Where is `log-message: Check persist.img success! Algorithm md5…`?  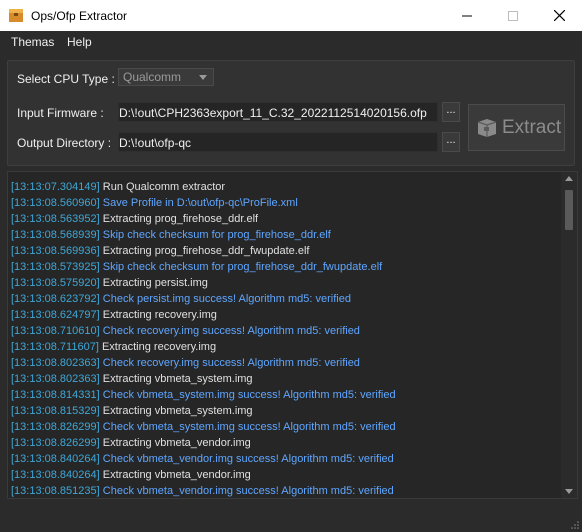 log-message: Check persist.img success! Algorithm md5… is located at coordinates (227, 299).